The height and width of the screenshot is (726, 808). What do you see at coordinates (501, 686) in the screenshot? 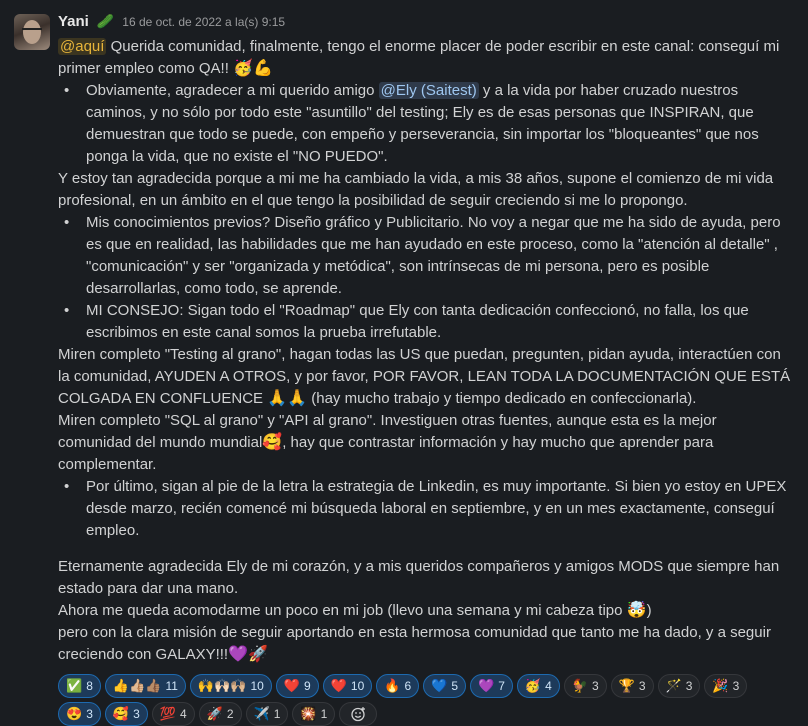
I see `reaction-count: 7` at bounding box center [501, 686].